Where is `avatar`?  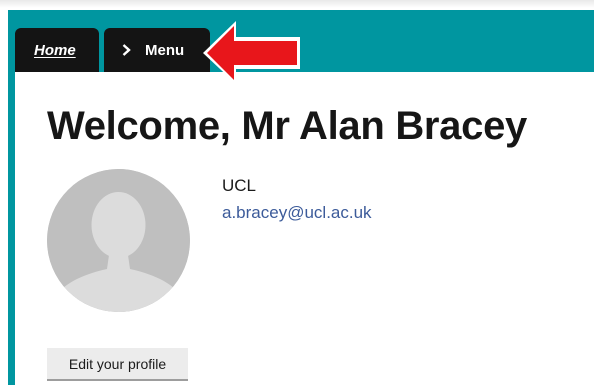
avatar is located at coordinates (118, 240).